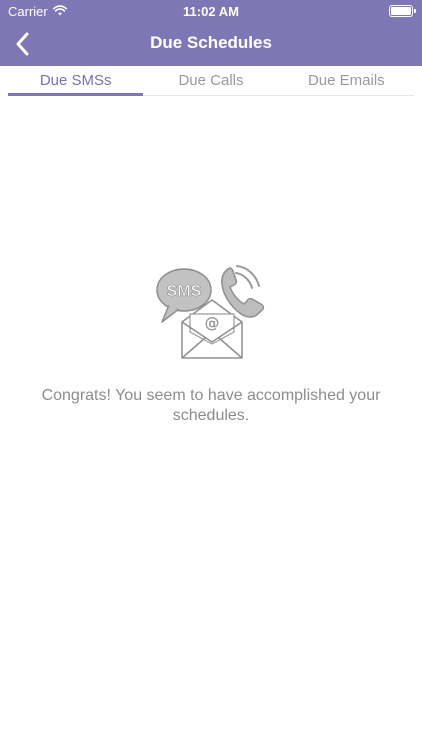 The height and width of the screenshot is (750, 422). I want to click on battery-icon, so click(402, 11).